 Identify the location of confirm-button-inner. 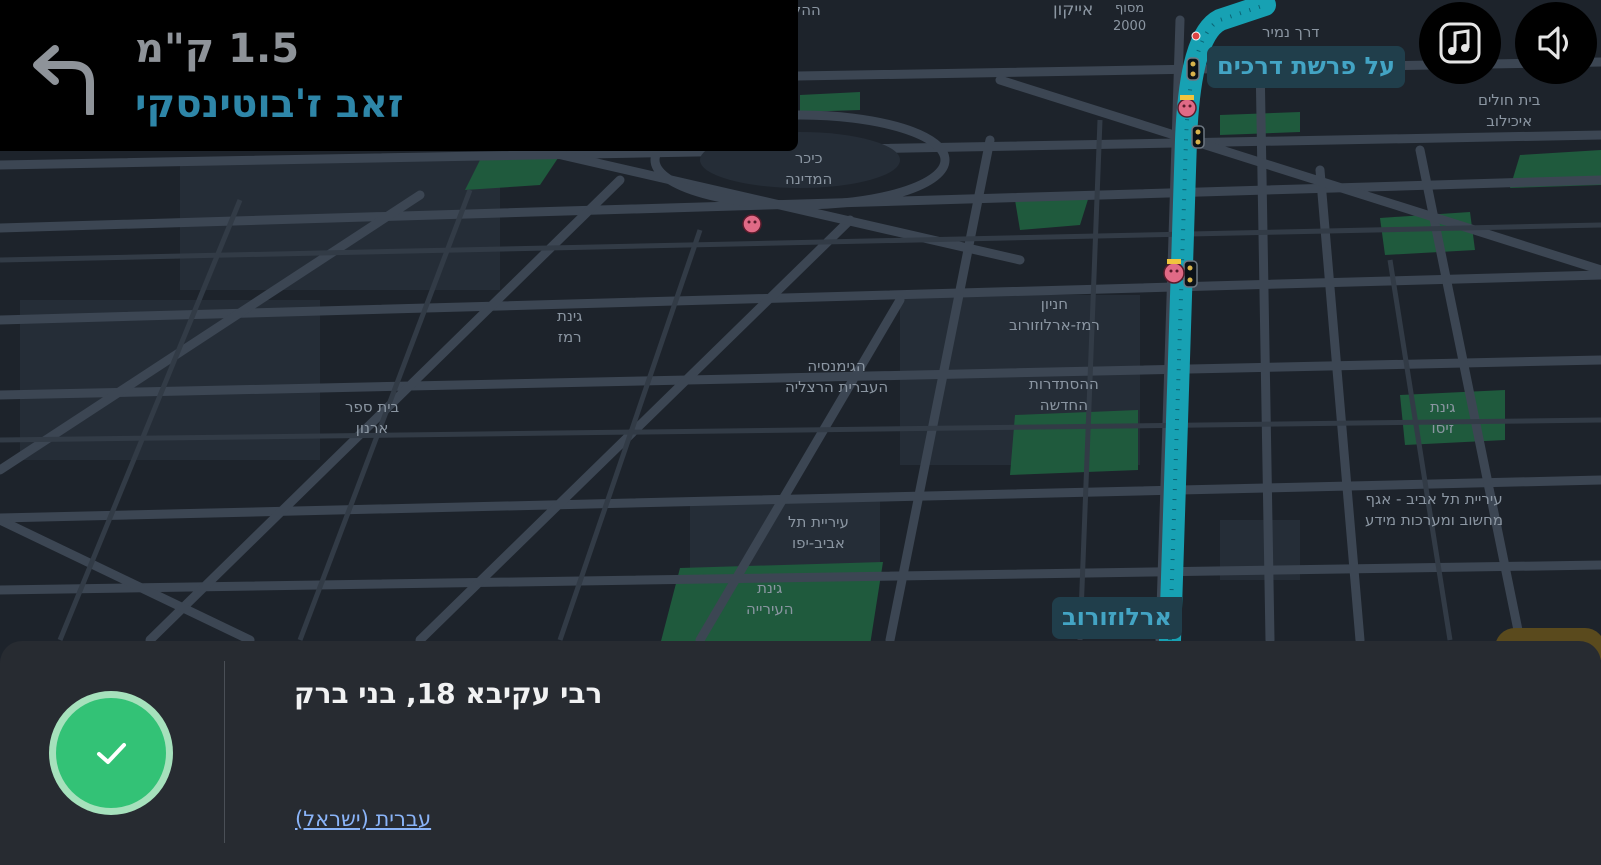
(111, 753).